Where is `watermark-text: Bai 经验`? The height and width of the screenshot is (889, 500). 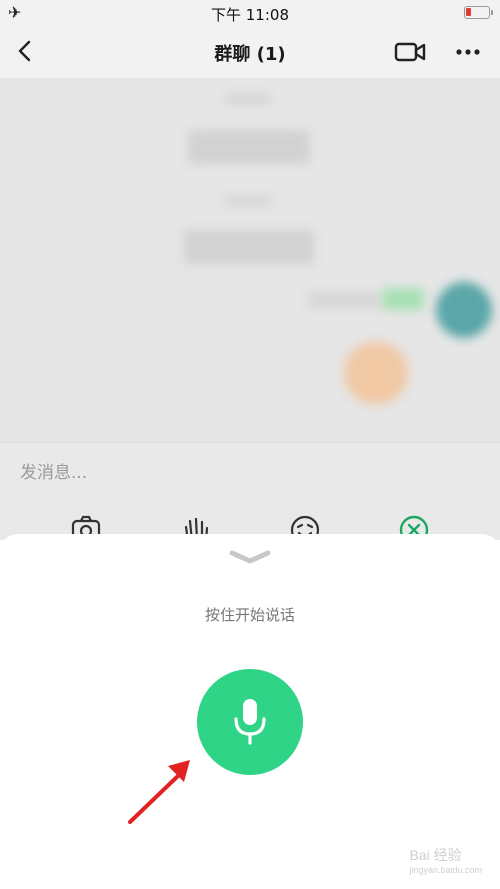
watermark-text: Bai 经验 is located at coordinates (435, 855).